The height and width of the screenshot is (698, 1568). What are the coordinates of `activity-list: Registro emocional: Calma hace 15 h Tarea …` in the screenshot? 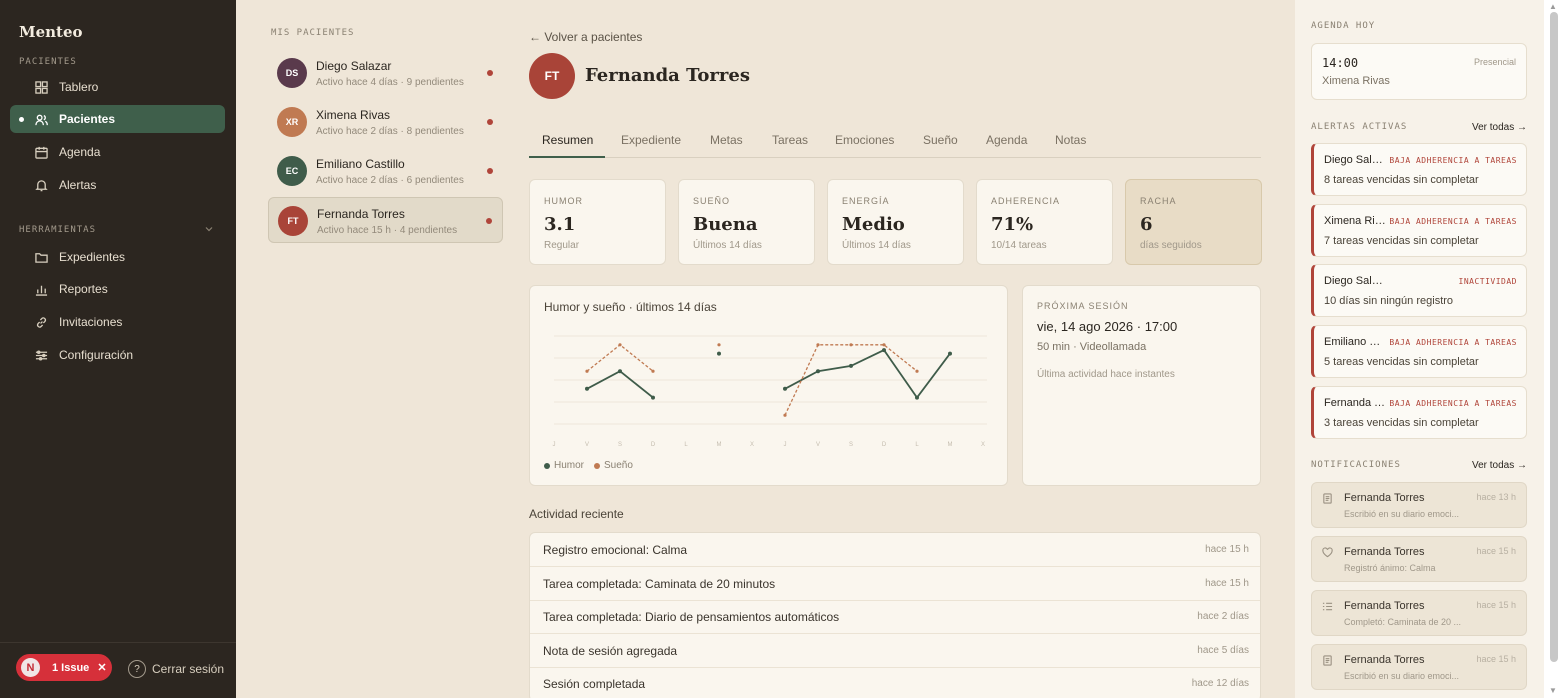 It's located at (895, 615).